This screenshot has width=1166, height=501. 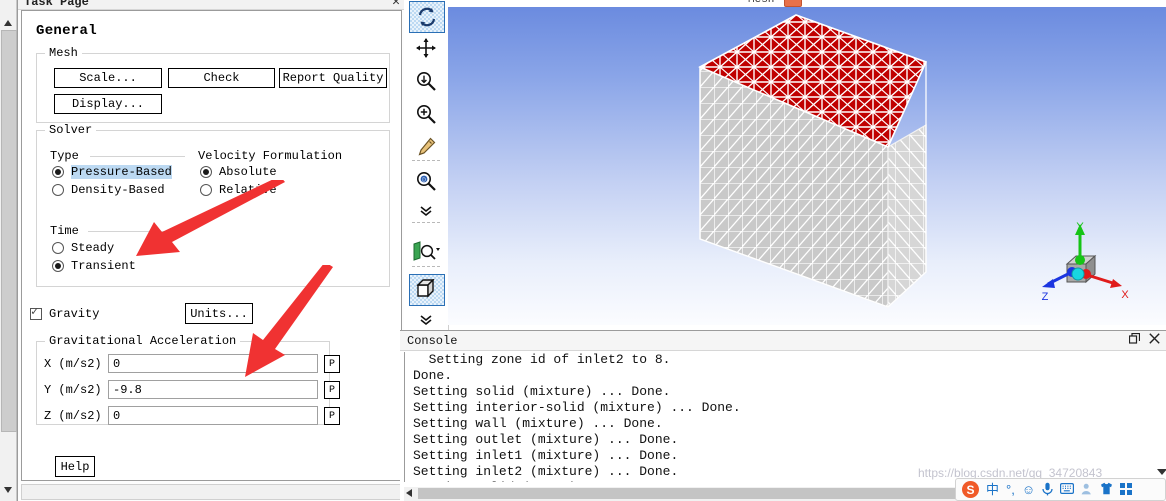 I want to click on gravity-y-label: Y (m/s2), so click(x=73, y=390).